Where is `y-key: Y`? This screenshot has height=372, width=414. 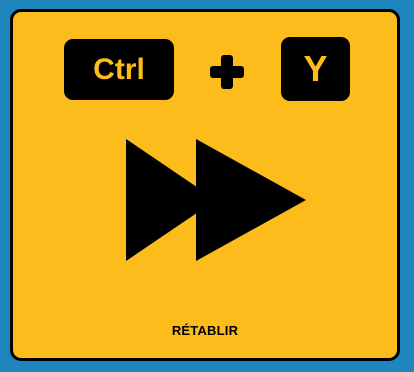
y-key: Y is located at coordinates (315, 69).